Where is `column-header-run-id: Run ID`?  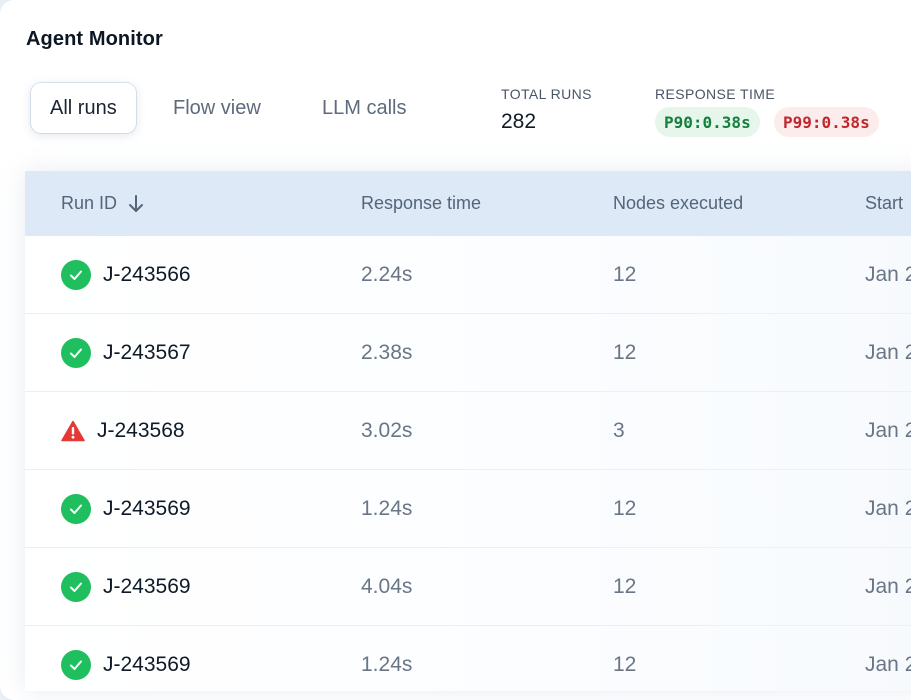
column-header-run-id: Run ID is located at coordinates (103, 203).